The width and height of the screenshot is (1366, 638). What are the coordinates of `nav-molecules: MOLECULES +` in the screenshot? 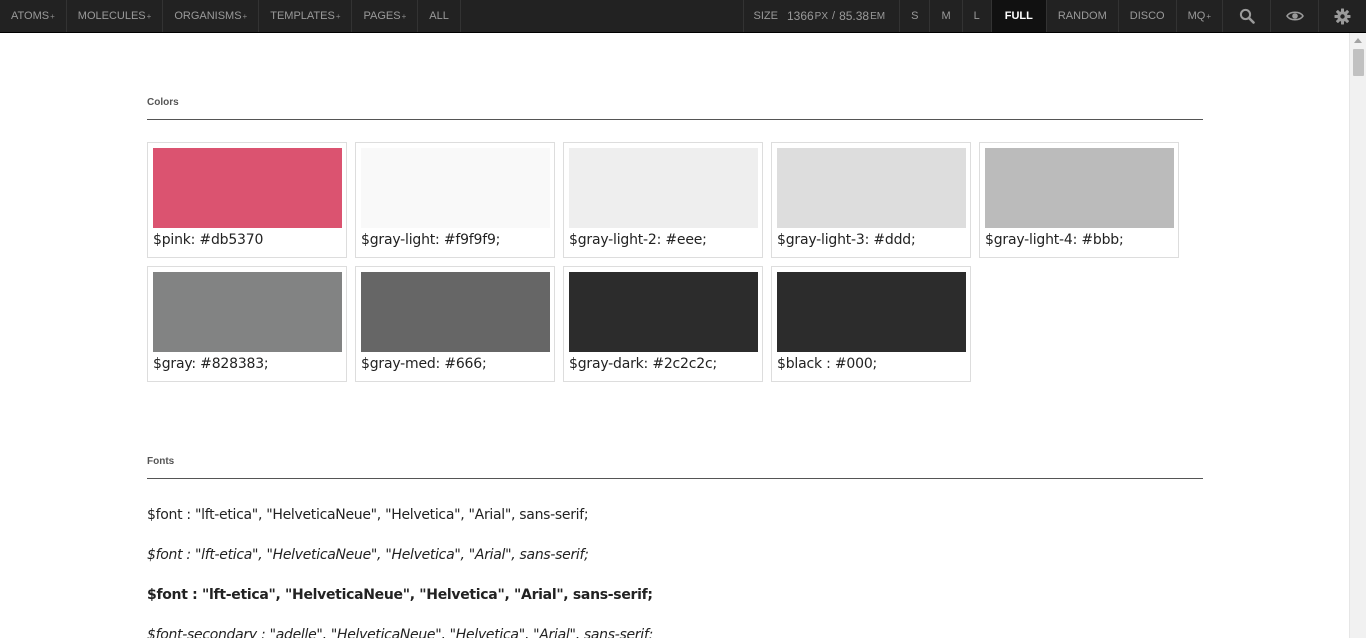 It's located at (115, 16).